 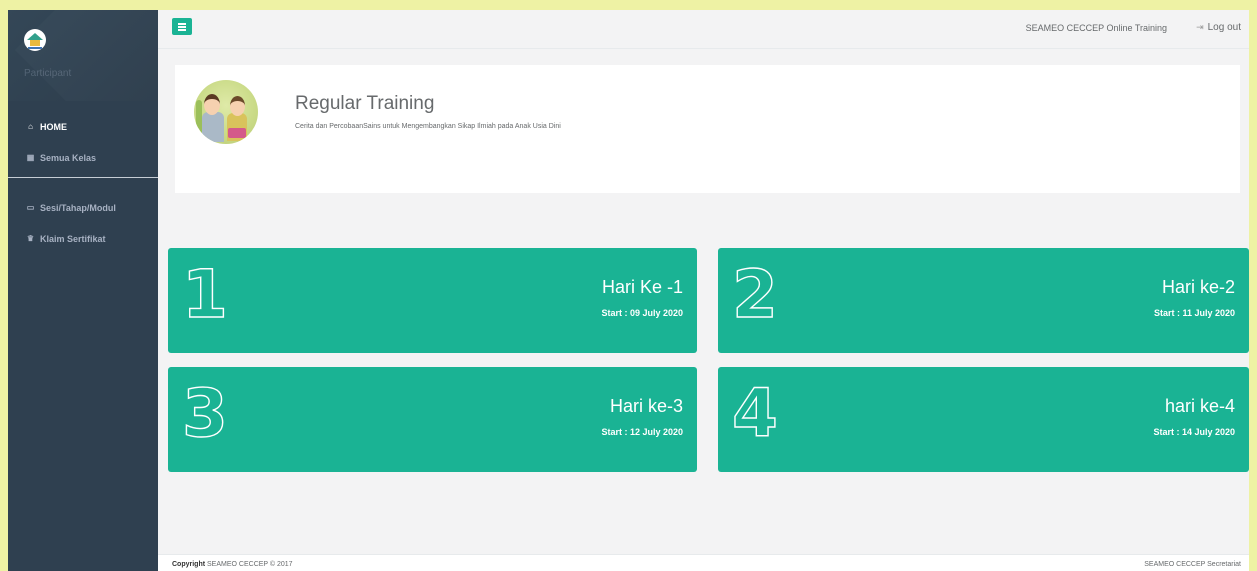 What do you see at coordinates (983, 419) in the screenshot?
I see `day-tile-4: 4 hari ke-4 Start : 14 July 2020` at bounding box center [983, 419].